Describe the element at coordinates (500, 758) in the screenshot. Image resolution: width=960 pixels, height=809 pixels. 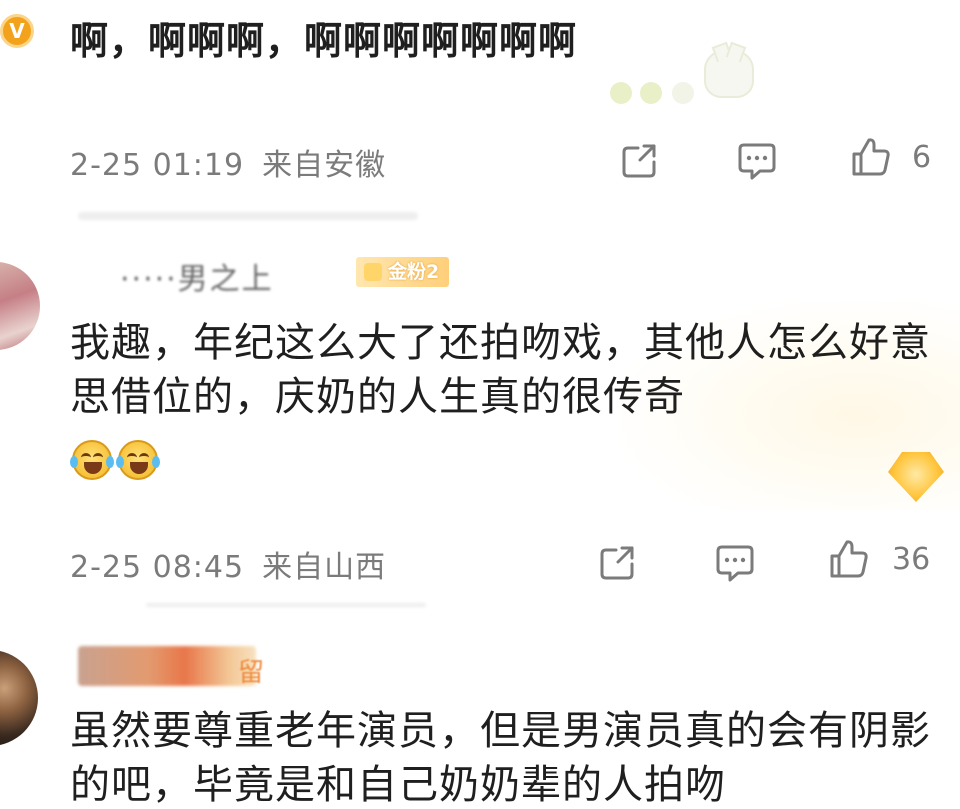
I see `comment-3-text: 虽然要尊重老年演员，但是男演员真的会有阴影的吧，毕竟是和自己奶奶辈的人拍吻` at that location.